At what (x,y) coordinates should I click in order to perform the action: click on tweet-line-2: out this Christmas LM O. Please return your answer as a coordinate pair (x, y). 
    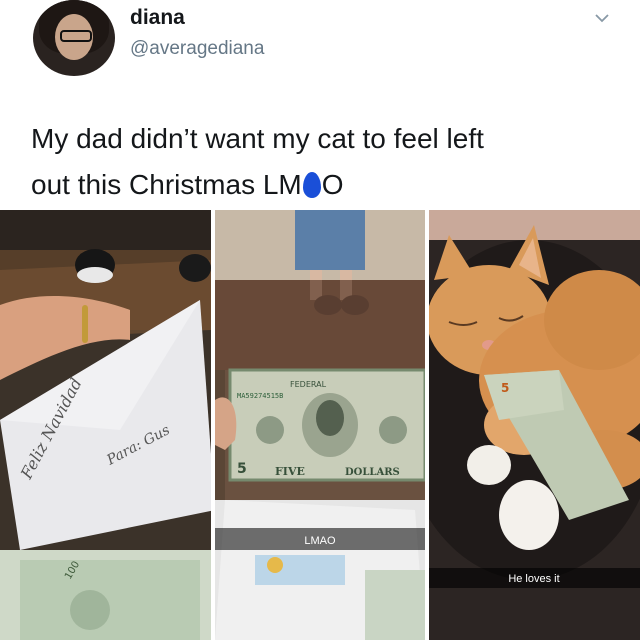
    Looking at the image, I should click on (321, 185).